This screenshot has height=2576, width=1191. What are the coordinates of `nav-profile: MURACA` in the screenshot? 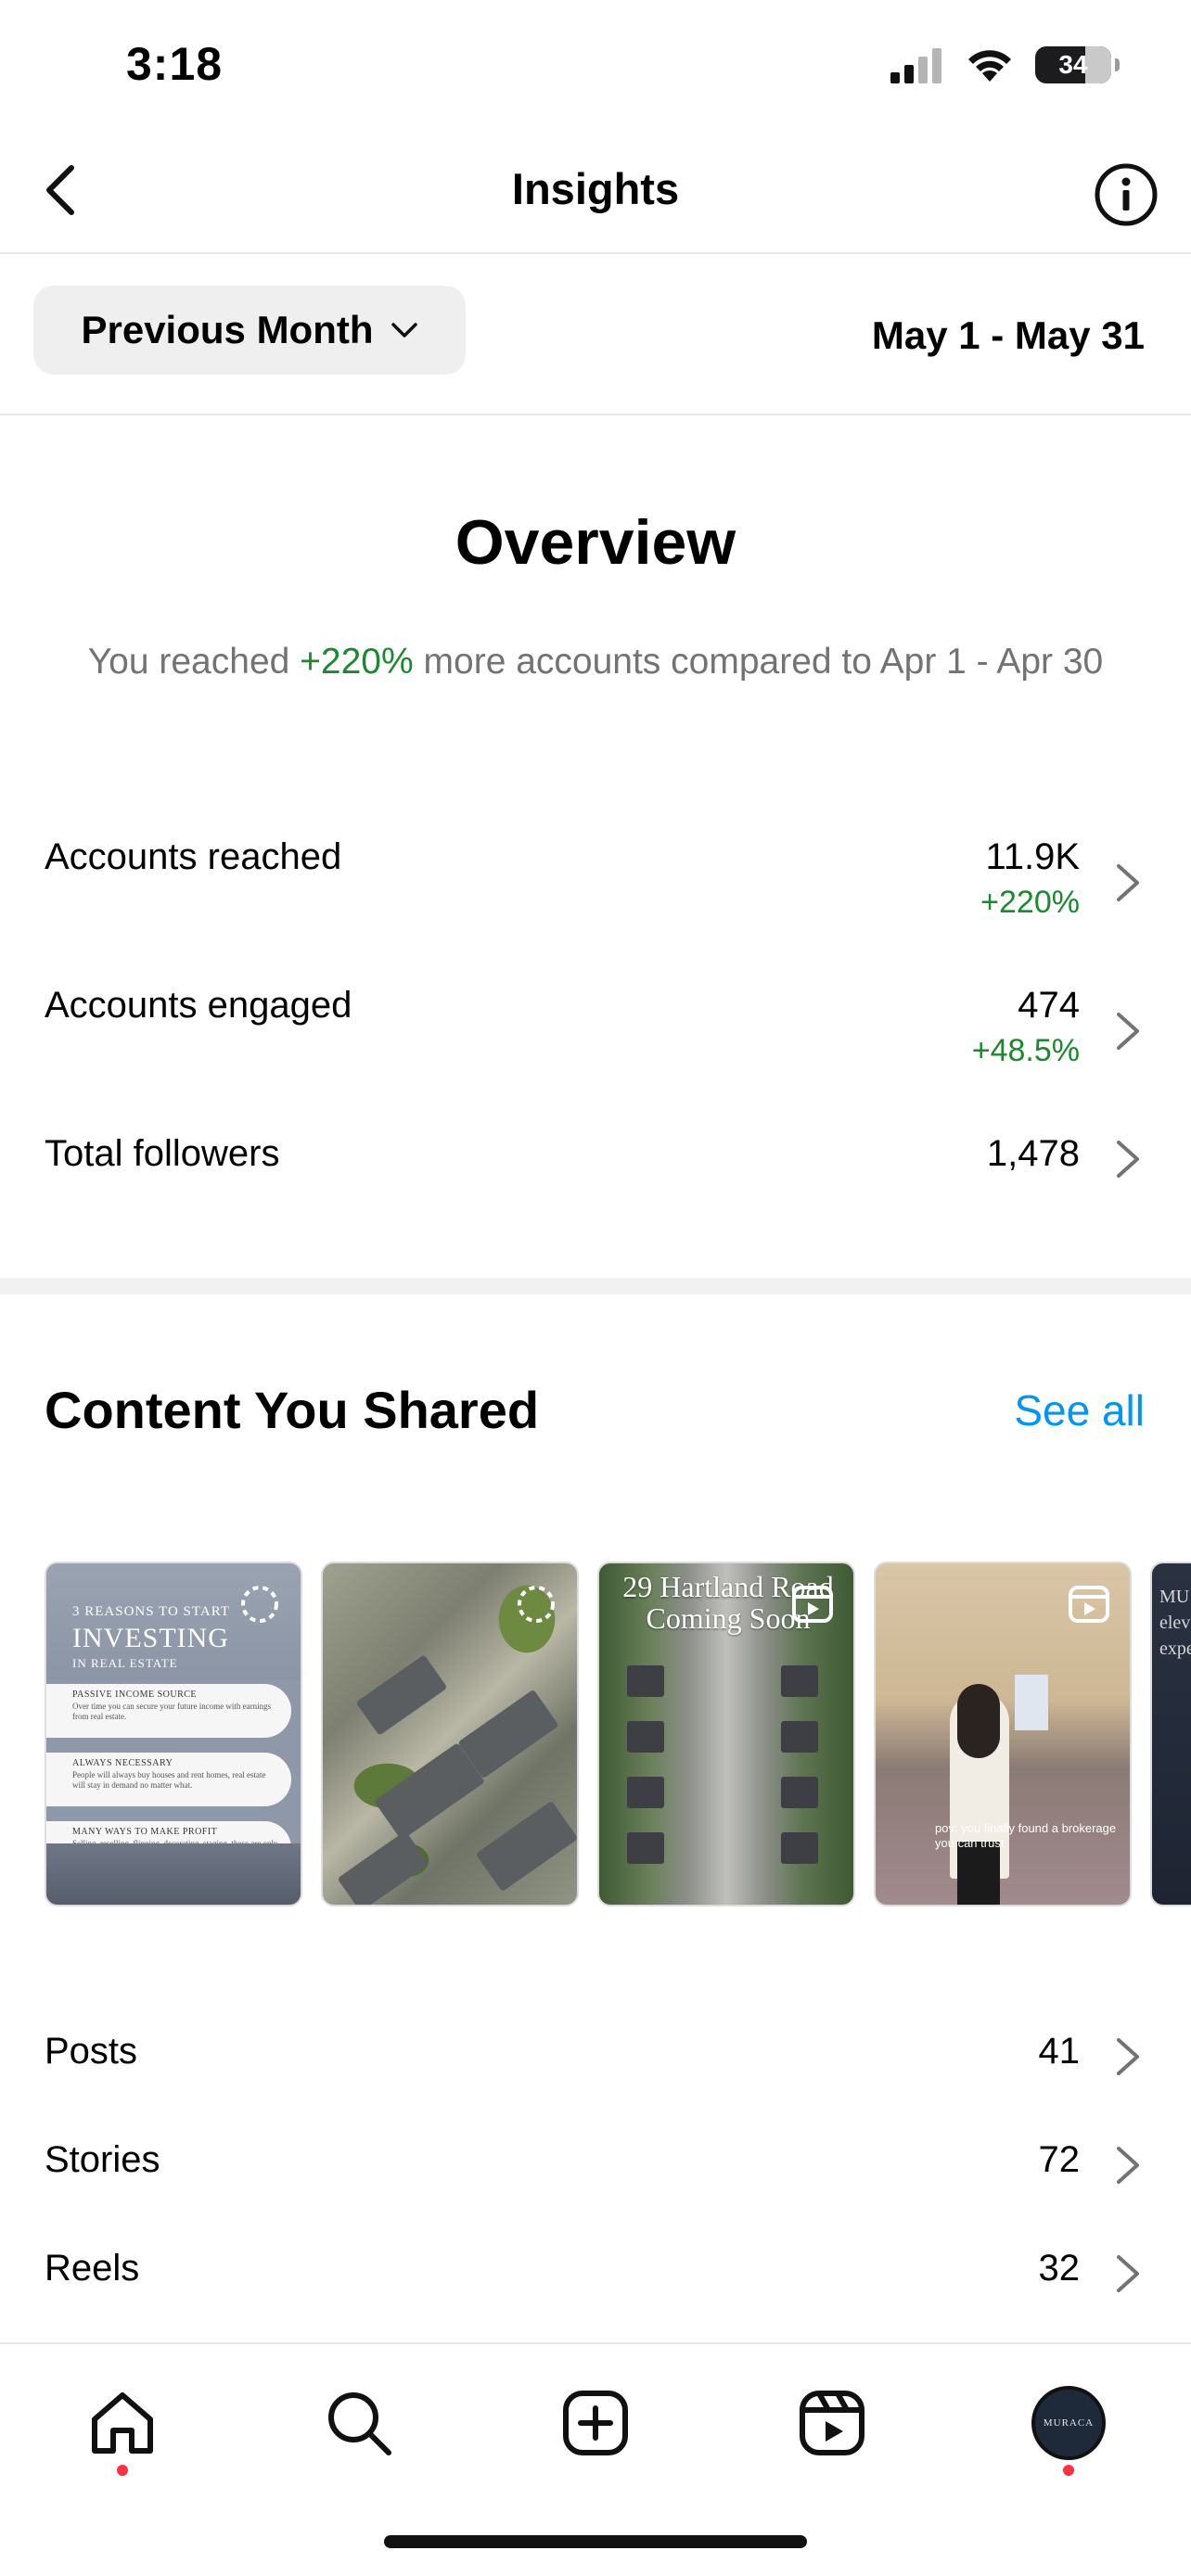 It's located at (1068, 2428).